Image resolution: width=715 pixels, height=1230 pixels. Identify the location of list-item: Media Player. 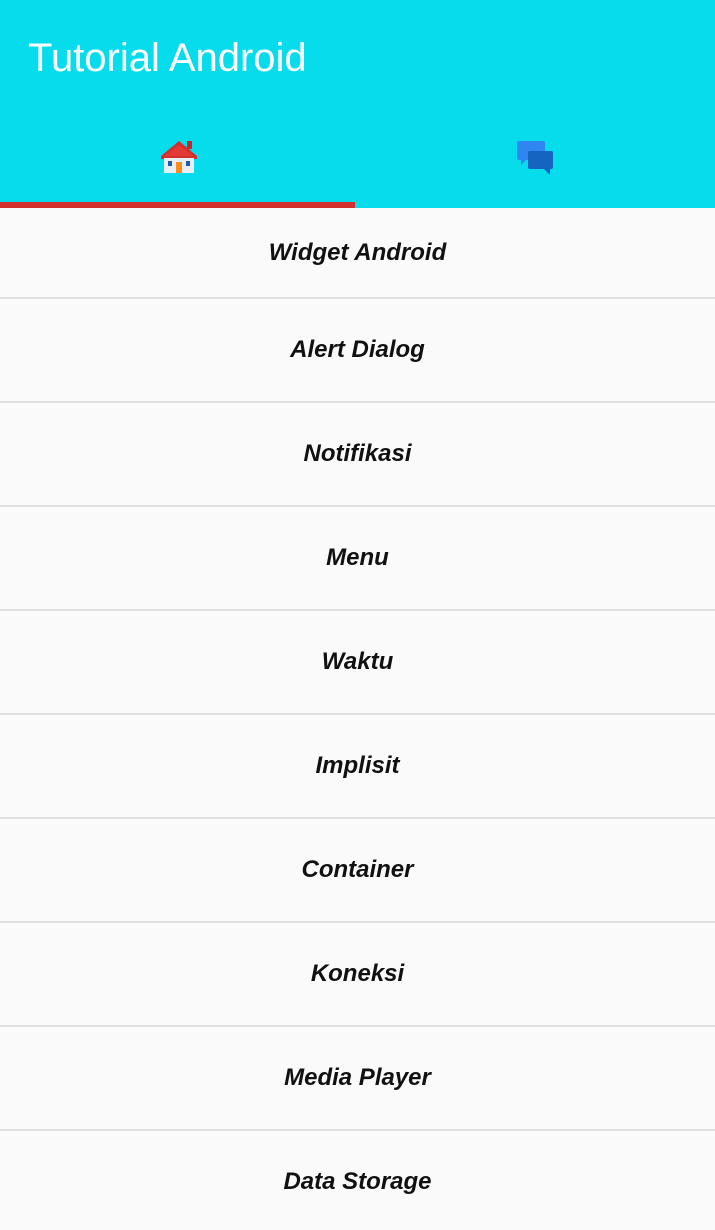
(357, 1079).